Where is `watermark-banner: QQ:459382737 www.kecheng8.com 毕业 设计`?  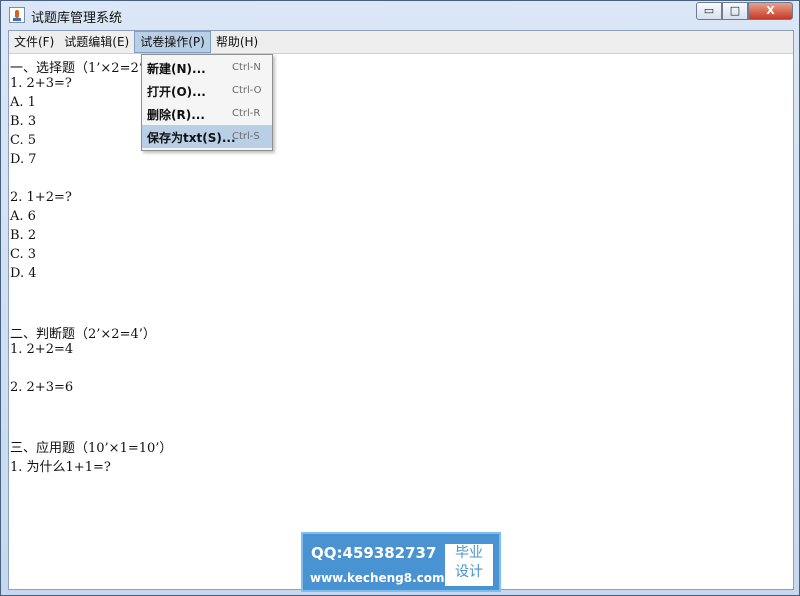
watermark-banner: QQ:459382737 www.kecheng8.com 毕业 设计 is located at coordinates (401, 562).